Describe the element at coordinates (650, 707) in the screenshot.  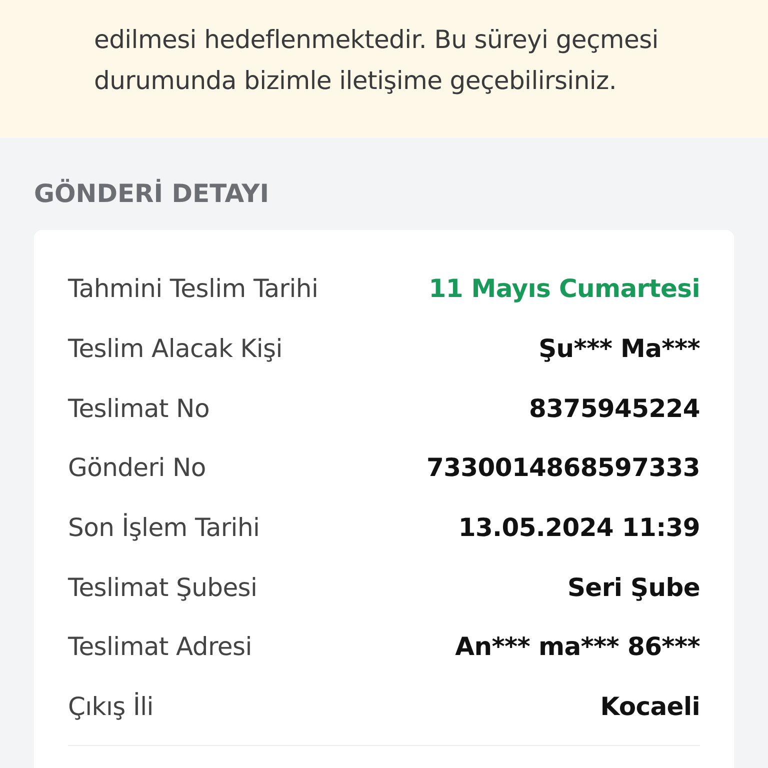
I see `detail-value: Kocaeli` at that location.